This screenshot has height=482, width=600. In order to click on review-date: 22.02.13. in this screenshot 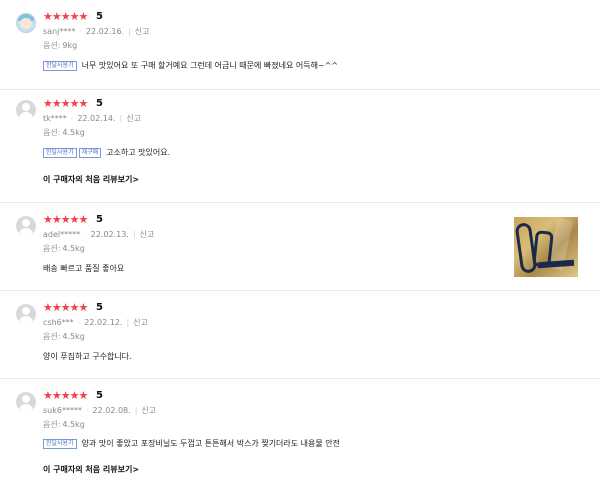, I will do `click(109, 234)`.